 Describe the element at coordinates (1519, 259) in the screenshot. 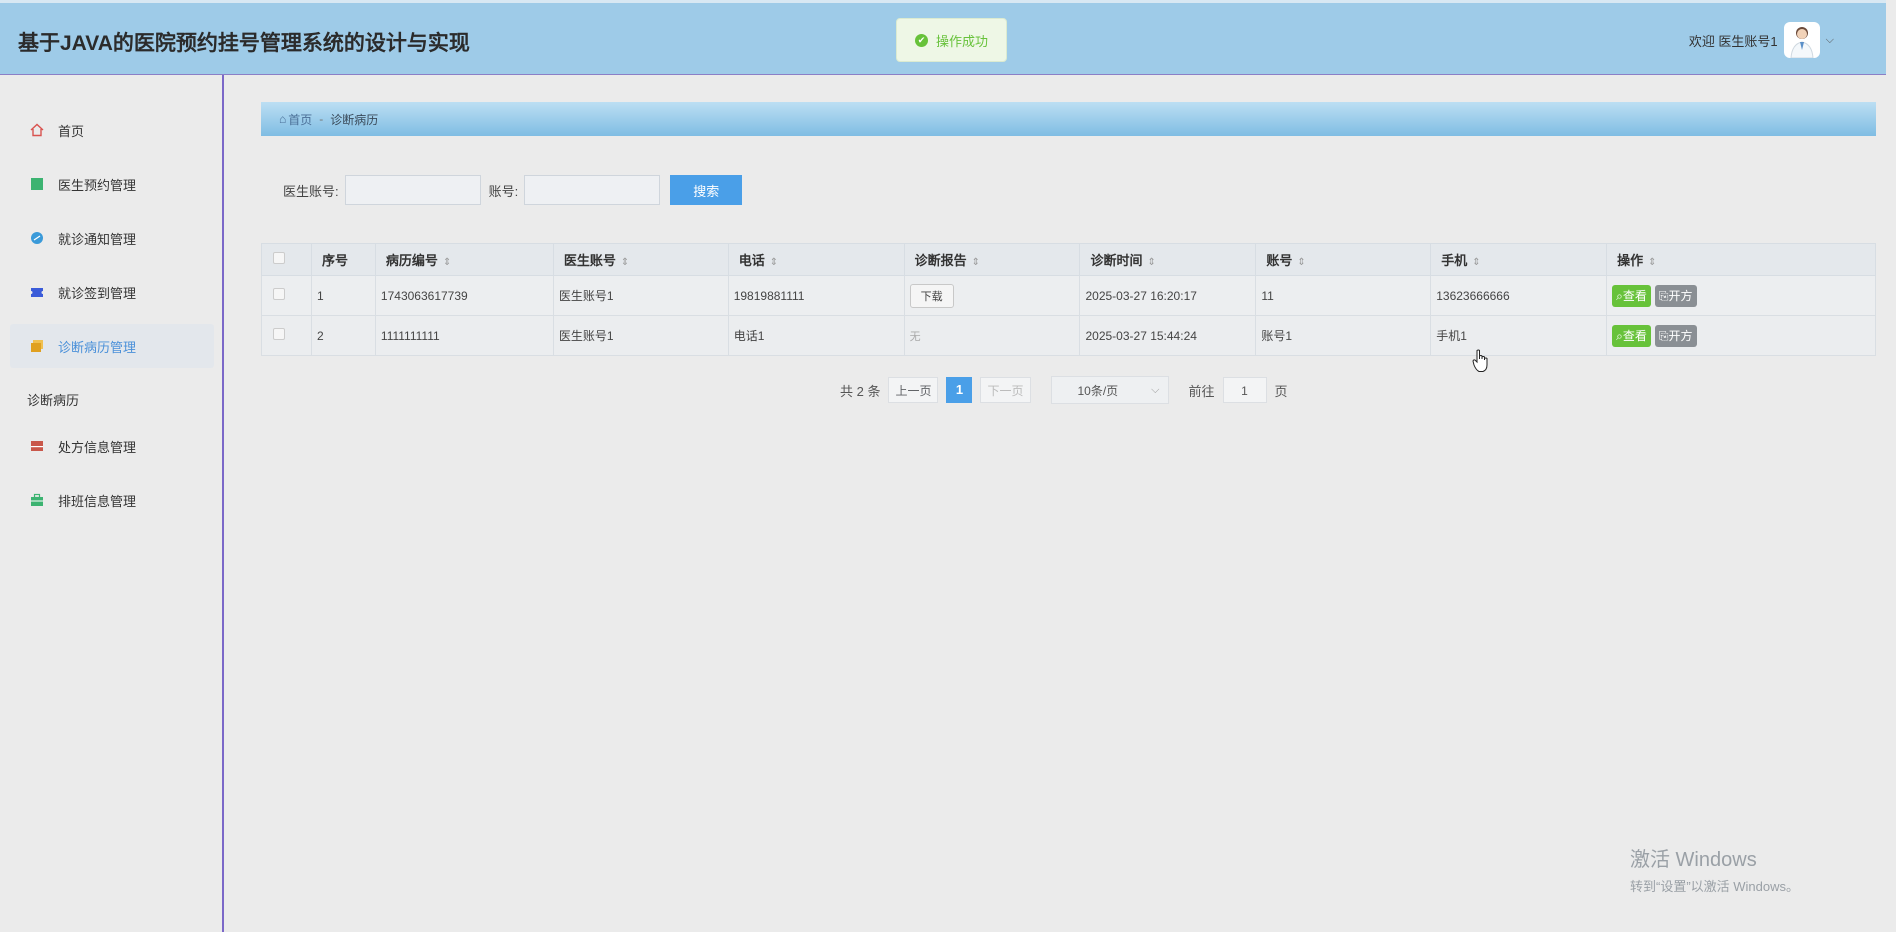

I see `col-mobile: 手机 ⇕` at that location.